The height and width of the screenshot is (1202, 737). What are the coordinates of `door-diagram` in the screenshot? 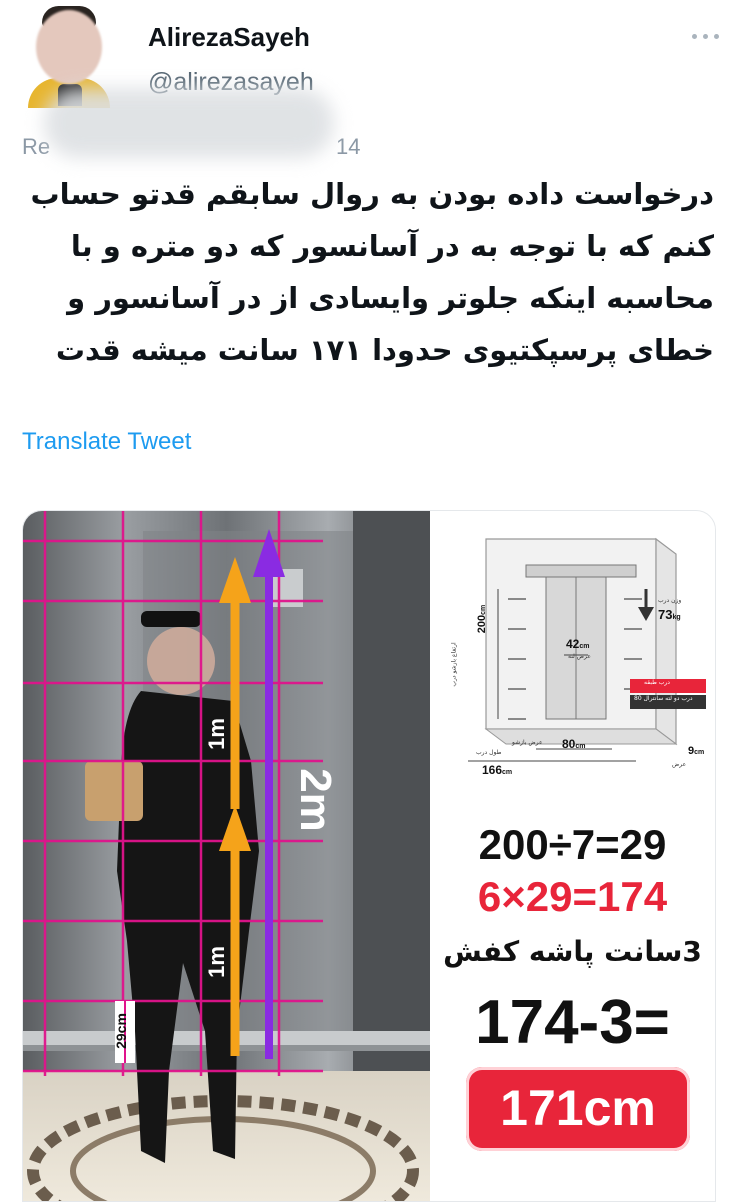 It's located at (587, 649).